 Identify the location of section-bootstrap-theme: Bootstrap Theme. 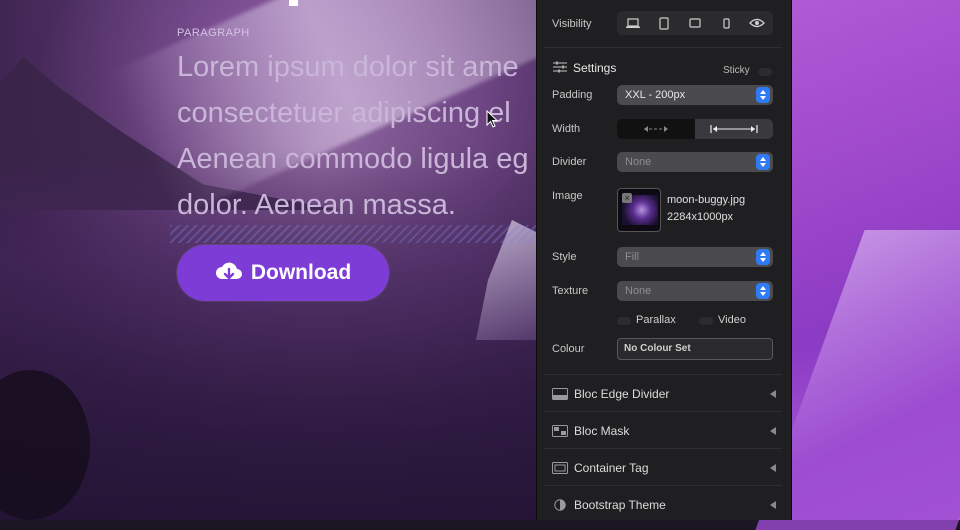
(663, 505).